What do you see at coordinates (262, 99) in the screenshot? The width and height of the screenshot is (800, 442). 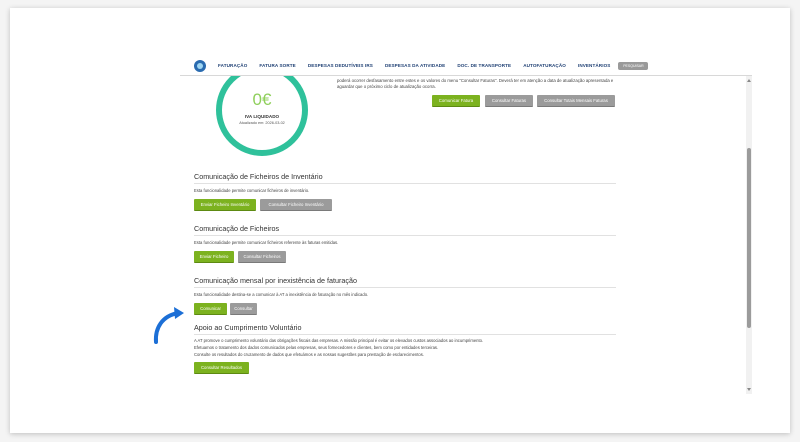 I see `iva-value: 0€` at bounding box center [262, 99].